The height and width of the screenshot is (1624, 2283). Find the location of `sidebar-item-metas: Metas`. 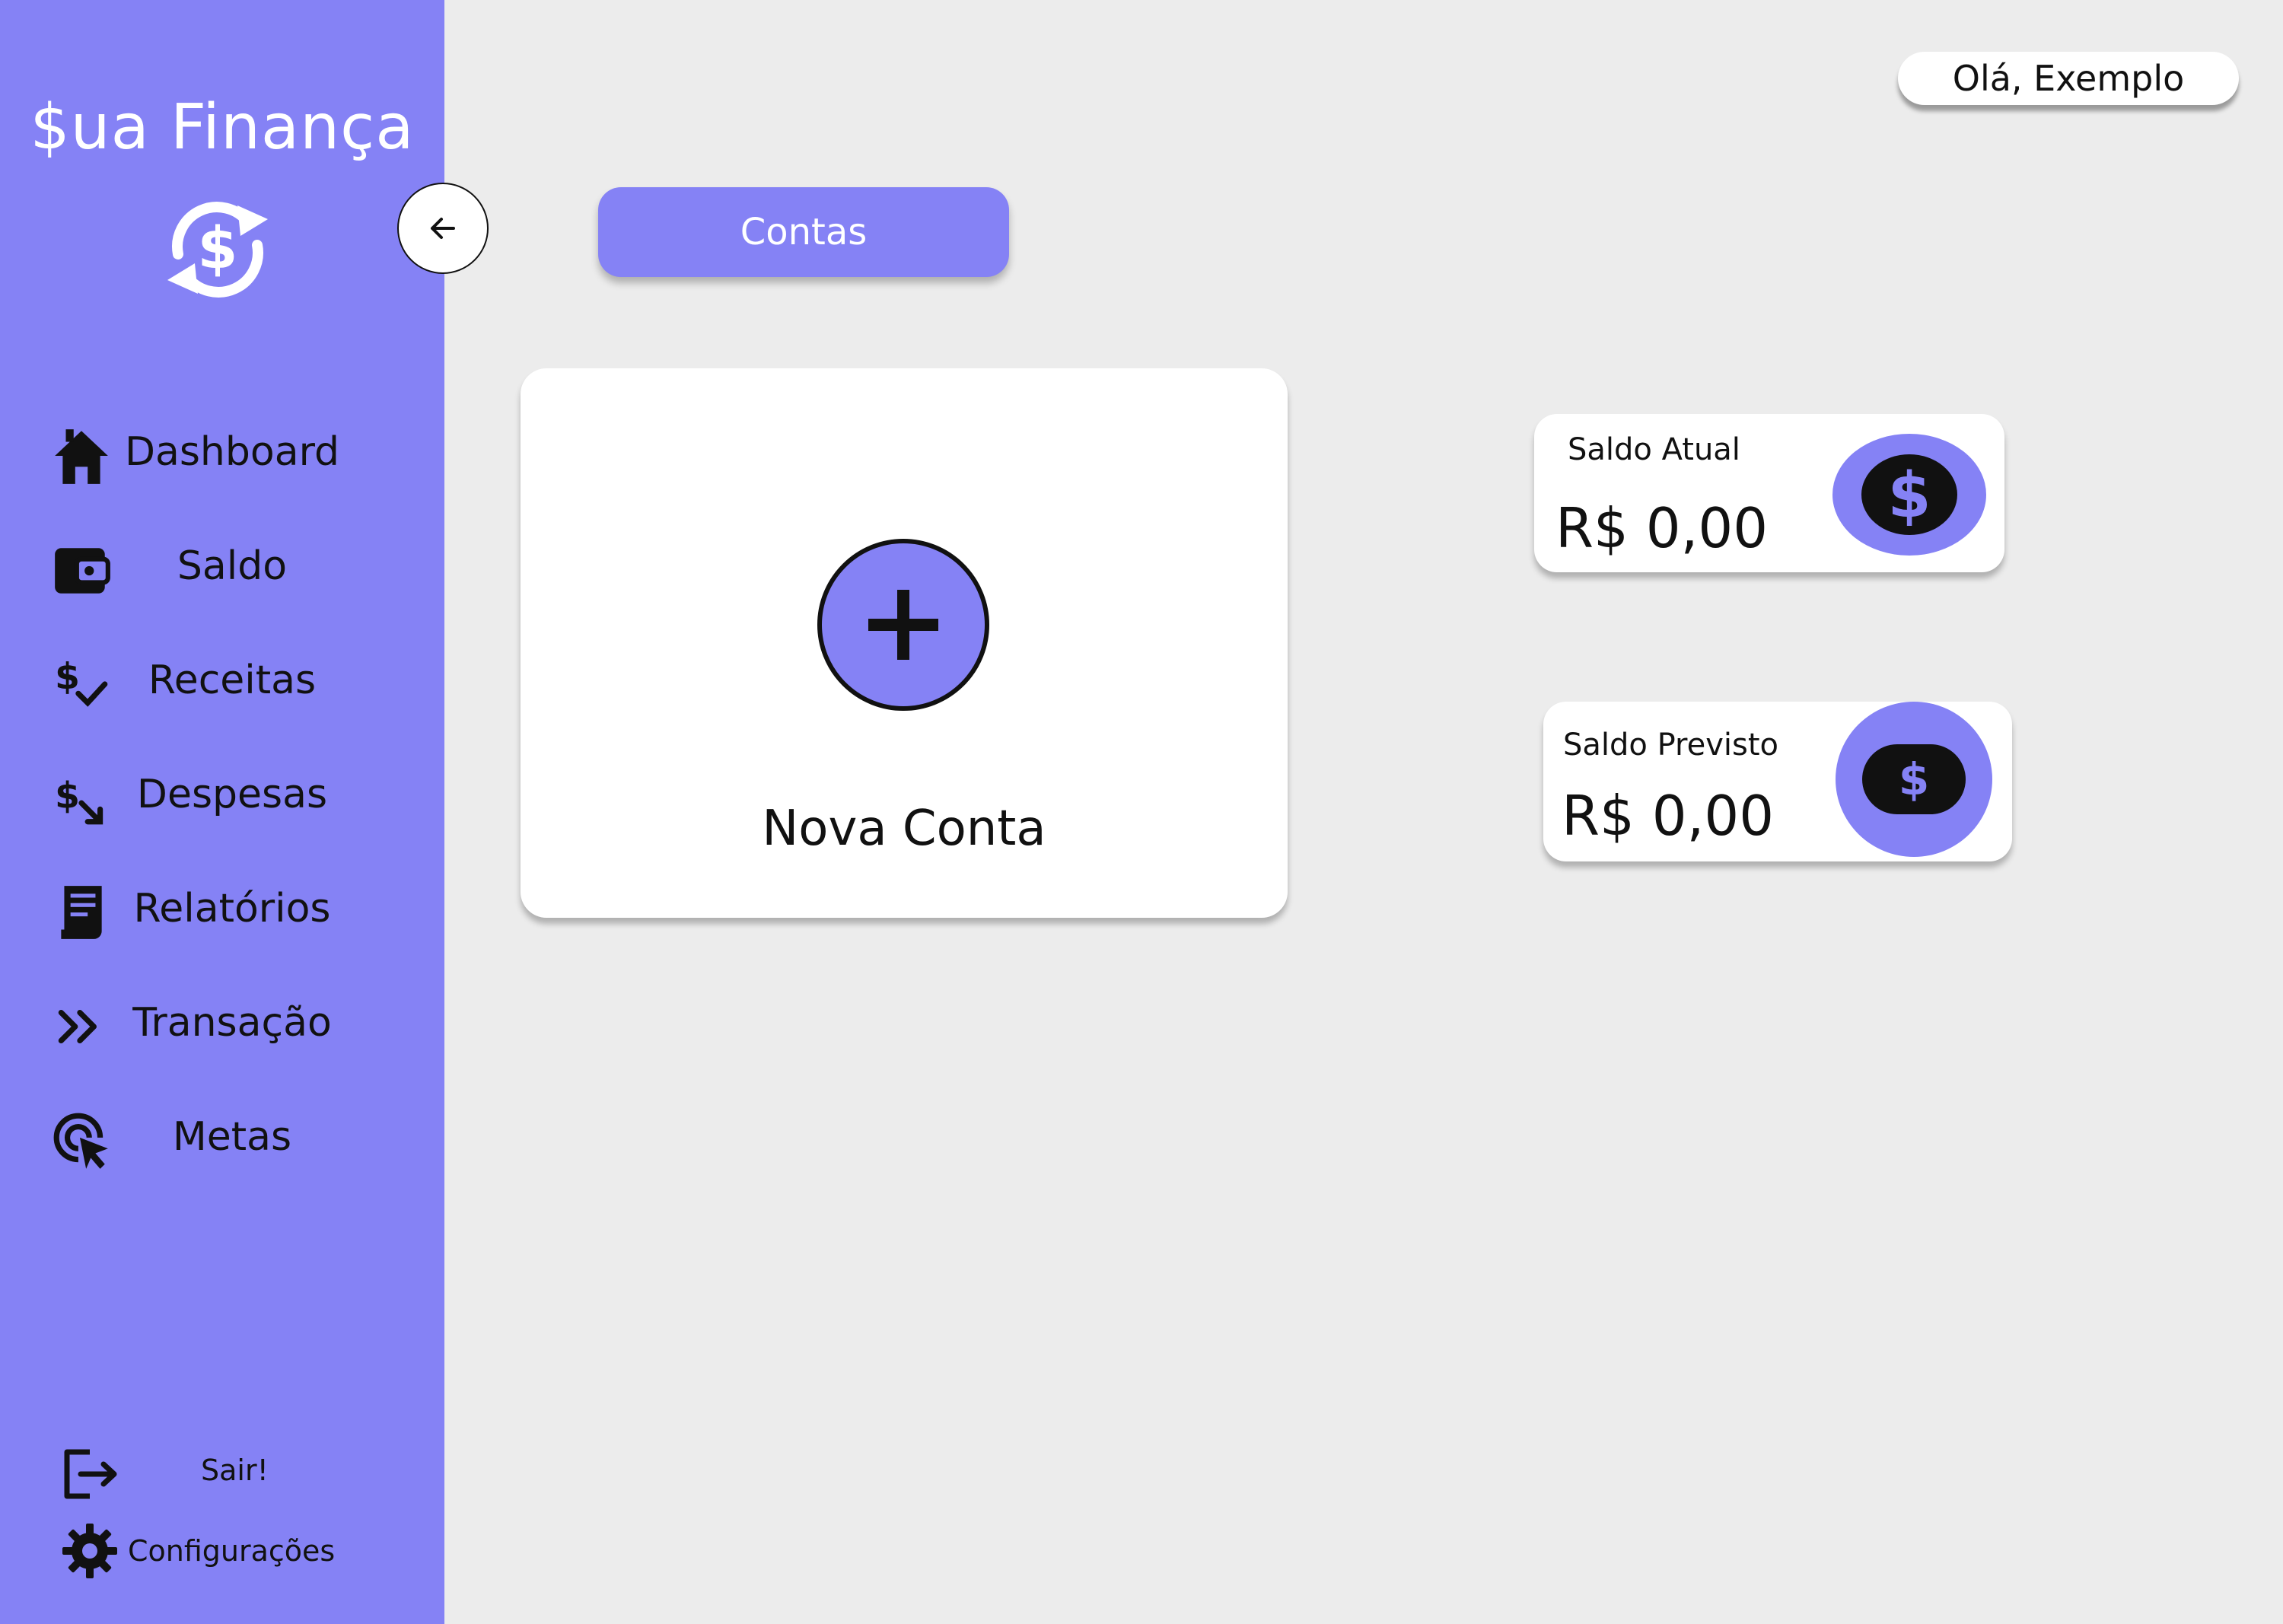

sidebar-item-metas: Metas is located at coordinates (222, 1135).